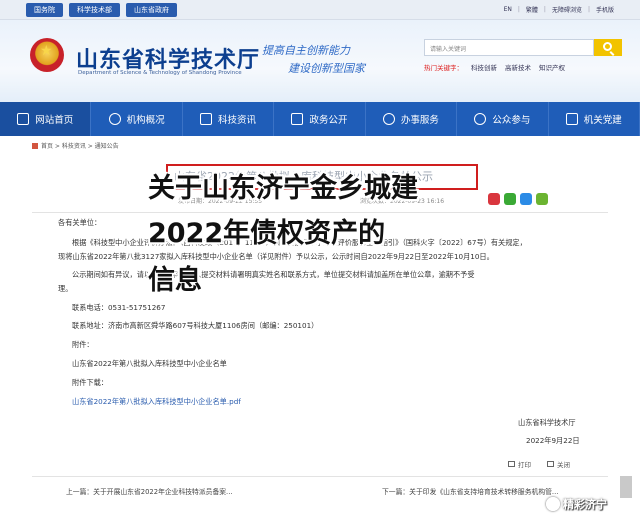  What do you see at coordinates (119, 307) in the screenshot?
I see `contact-phone: 联系电话：0531-51751267` at bounding box center [119, 307].